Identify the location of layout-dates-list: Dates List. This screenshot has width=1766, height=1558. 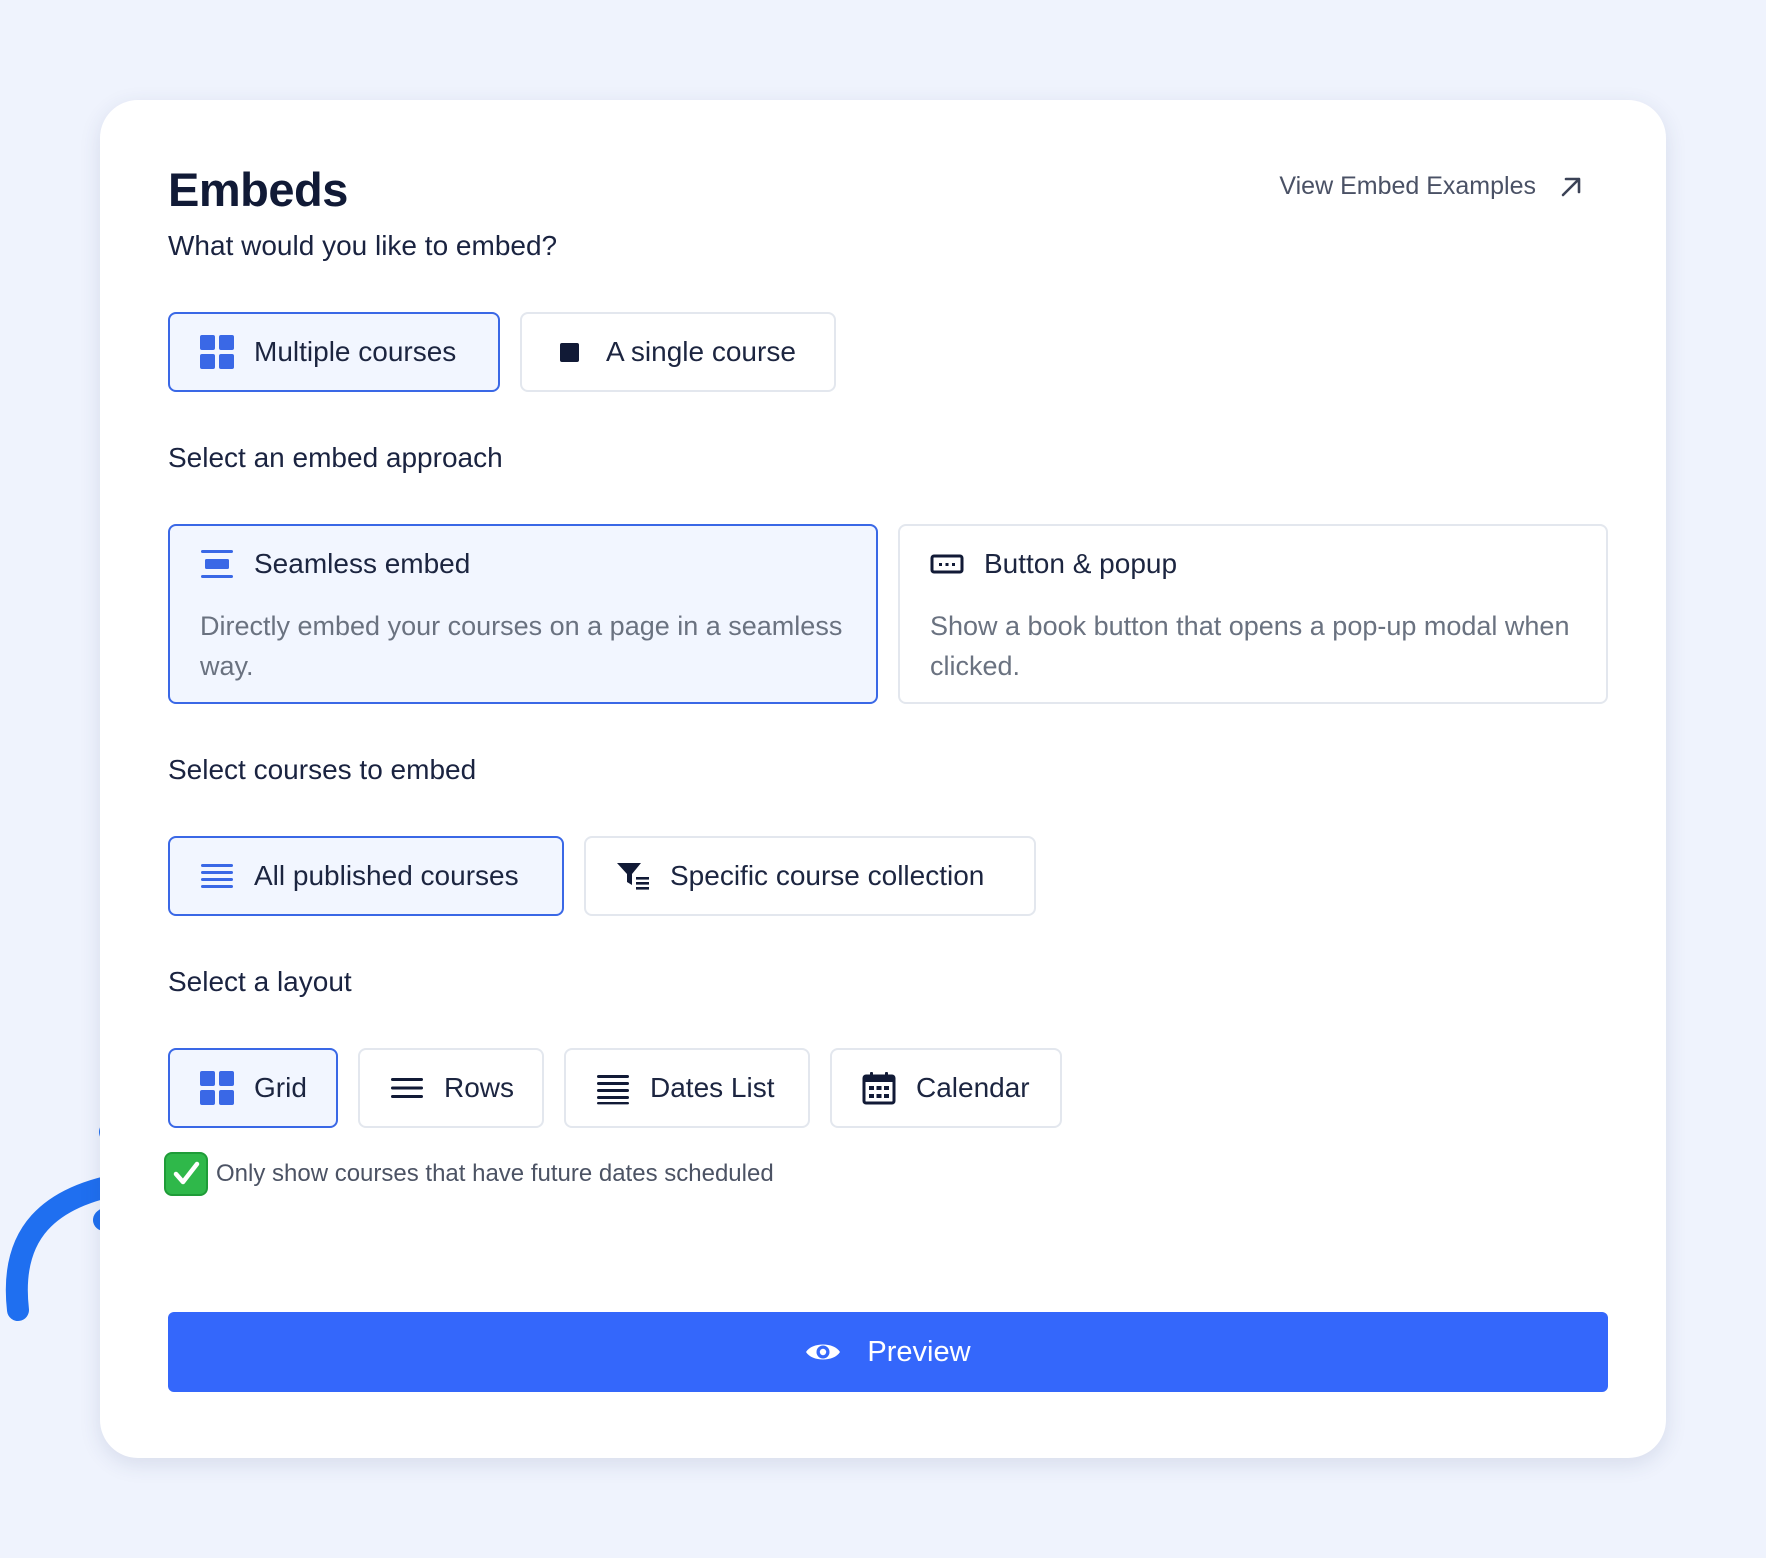
(687, 1088).